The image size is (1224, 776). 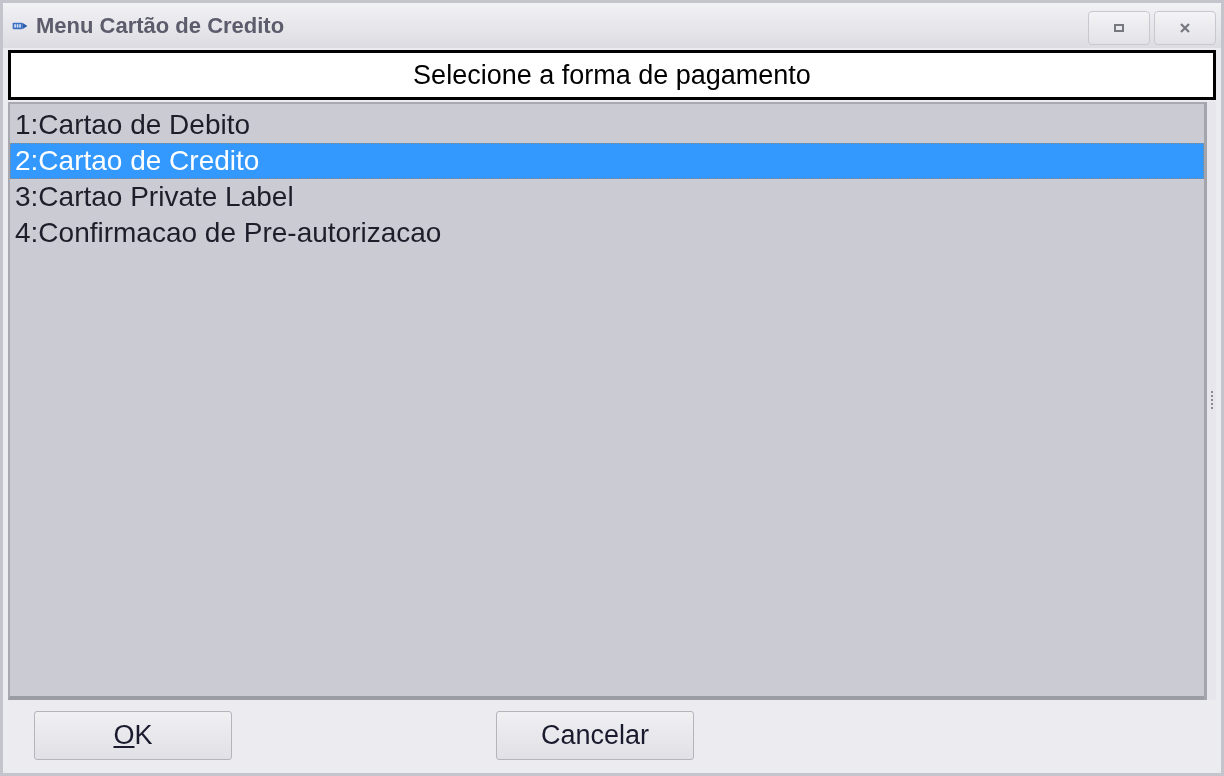 I want to click on list-item: 1:Cartao de Debito, so click(x=607, y=125).